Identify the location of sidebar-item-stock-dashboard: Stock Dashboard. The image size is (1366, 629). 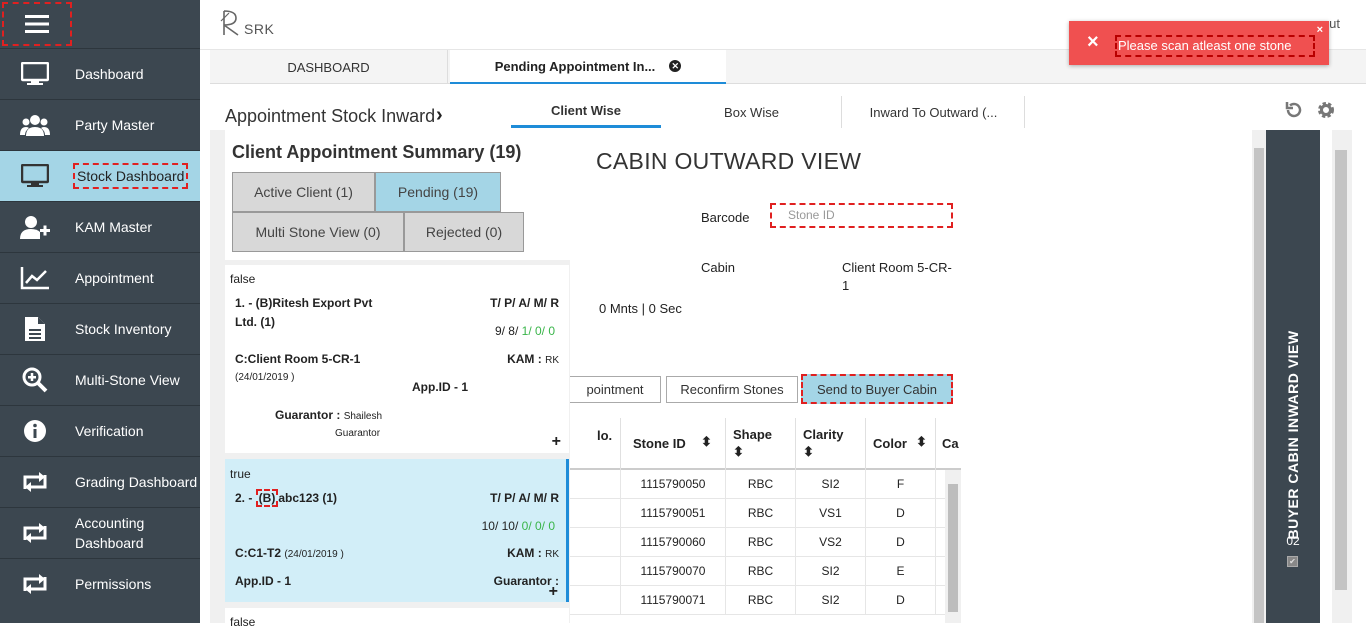
(100, 175).